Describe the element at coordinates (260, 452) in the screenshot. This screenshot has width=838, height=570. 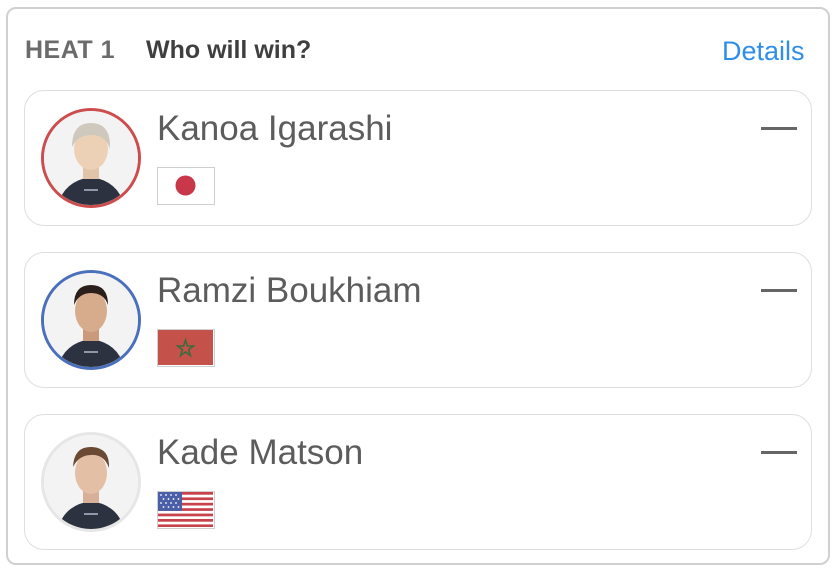
I see `surfer-name: Kade Matson` at that location.